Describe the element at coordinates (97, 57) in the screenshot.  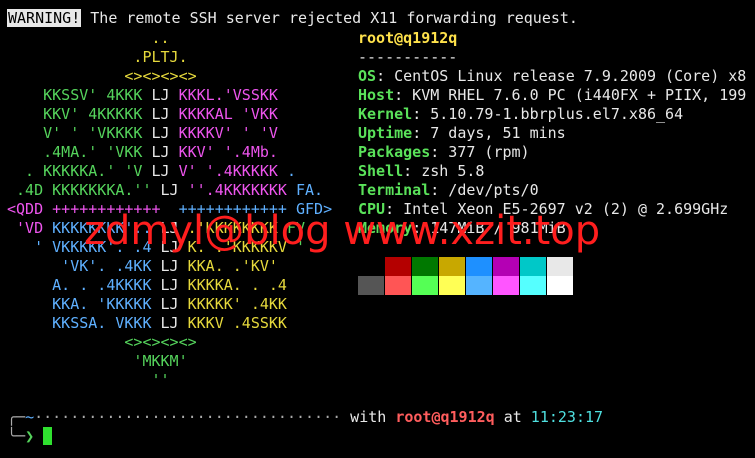
I see `logo-segment: .PLTJ.` at that location.